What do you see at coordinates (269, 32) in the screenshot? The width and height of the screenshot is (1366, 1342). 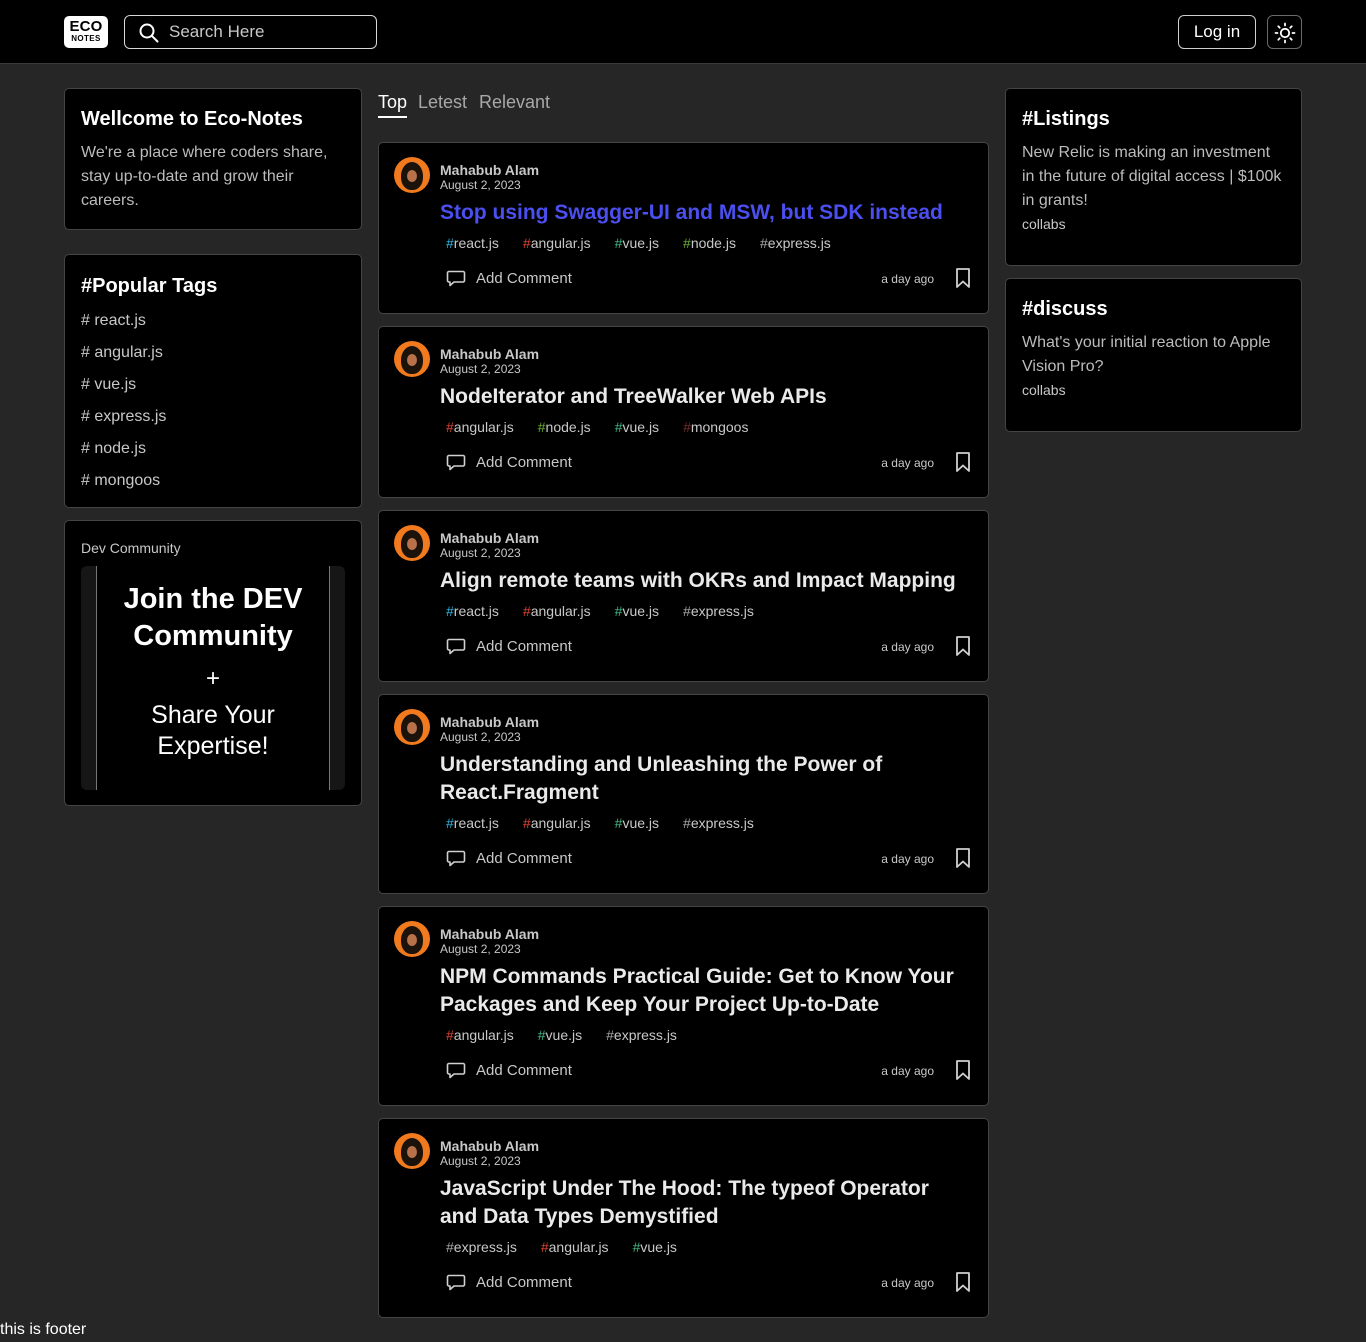 I see `search-input` at bounding box center [269, 32].